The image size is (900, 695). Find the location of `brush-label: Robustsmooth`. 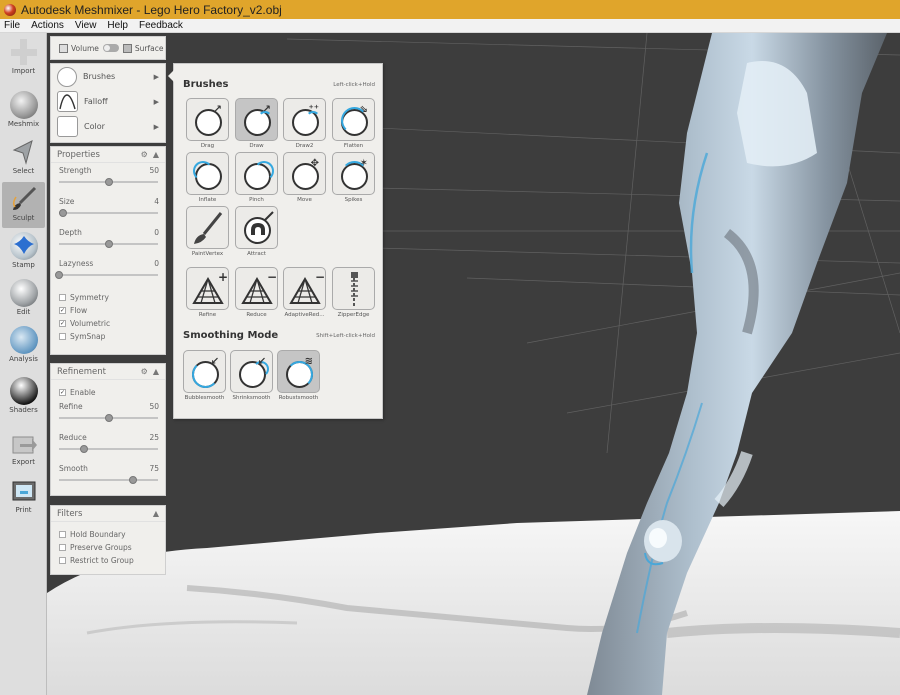

brush-label: Robustsmooth is located at coordinates (298, 398).